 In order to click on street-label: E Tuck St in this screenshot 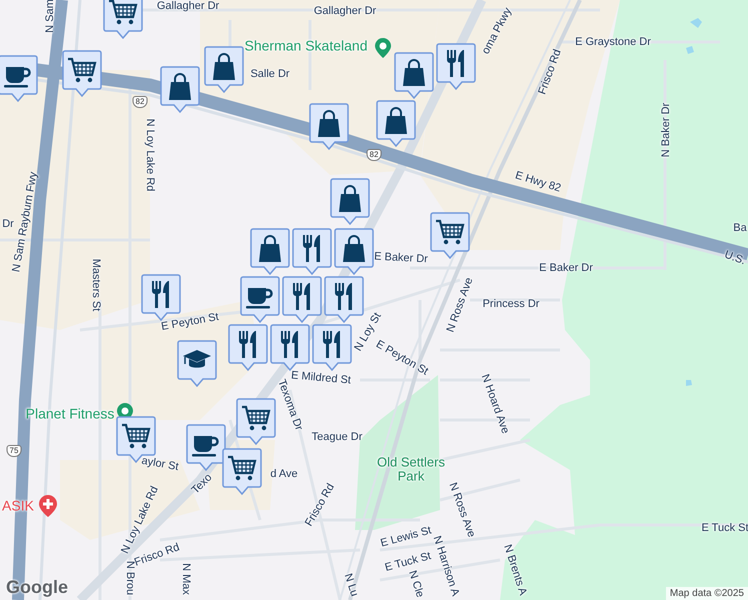, I will do `click(724, 528)`.